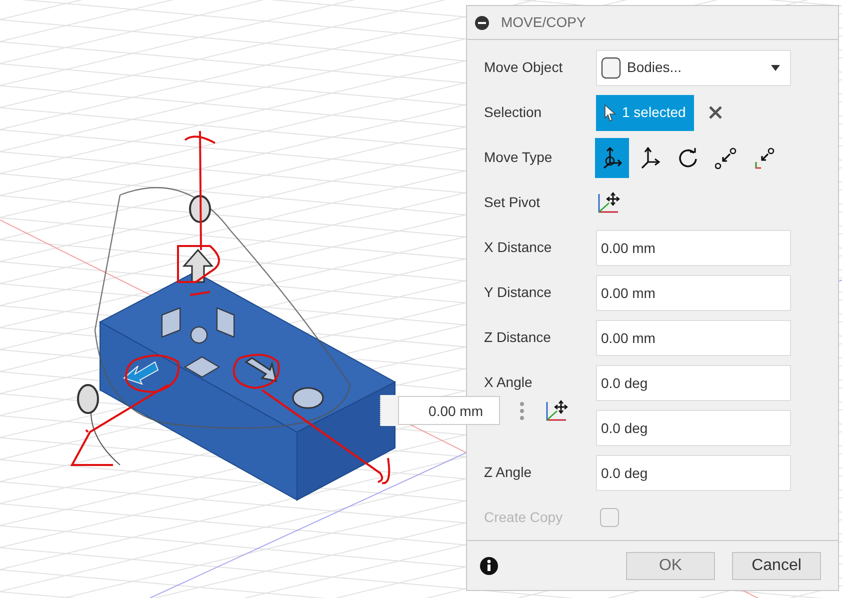 The image size is (842, 598). What do you see at coordinates (775, 67) in the screenshot?
I see `dropdown-caret-icon` at bounding box center [775, 67].